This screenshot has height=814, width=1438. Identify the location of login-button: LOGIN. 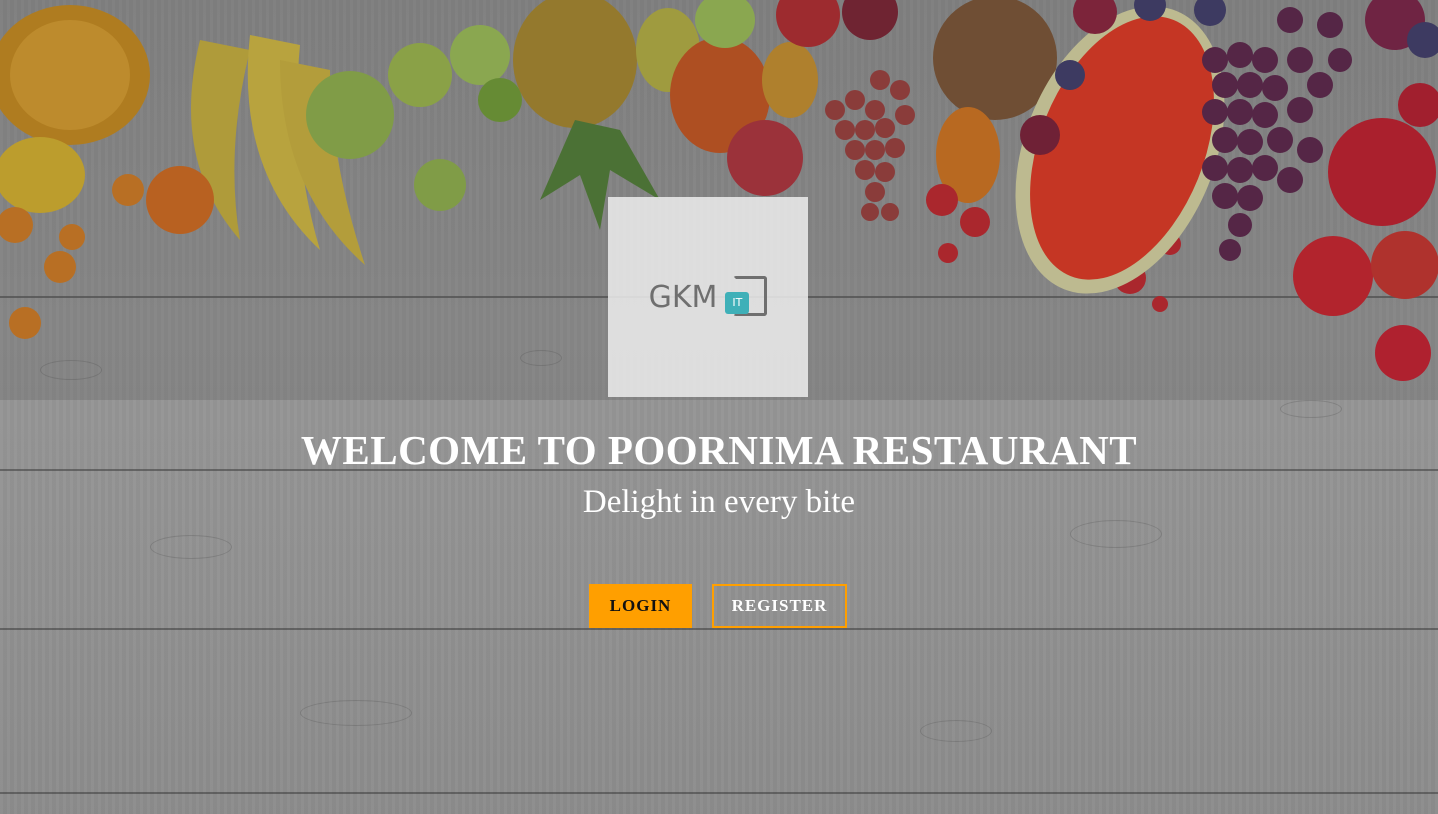
(640, 606).